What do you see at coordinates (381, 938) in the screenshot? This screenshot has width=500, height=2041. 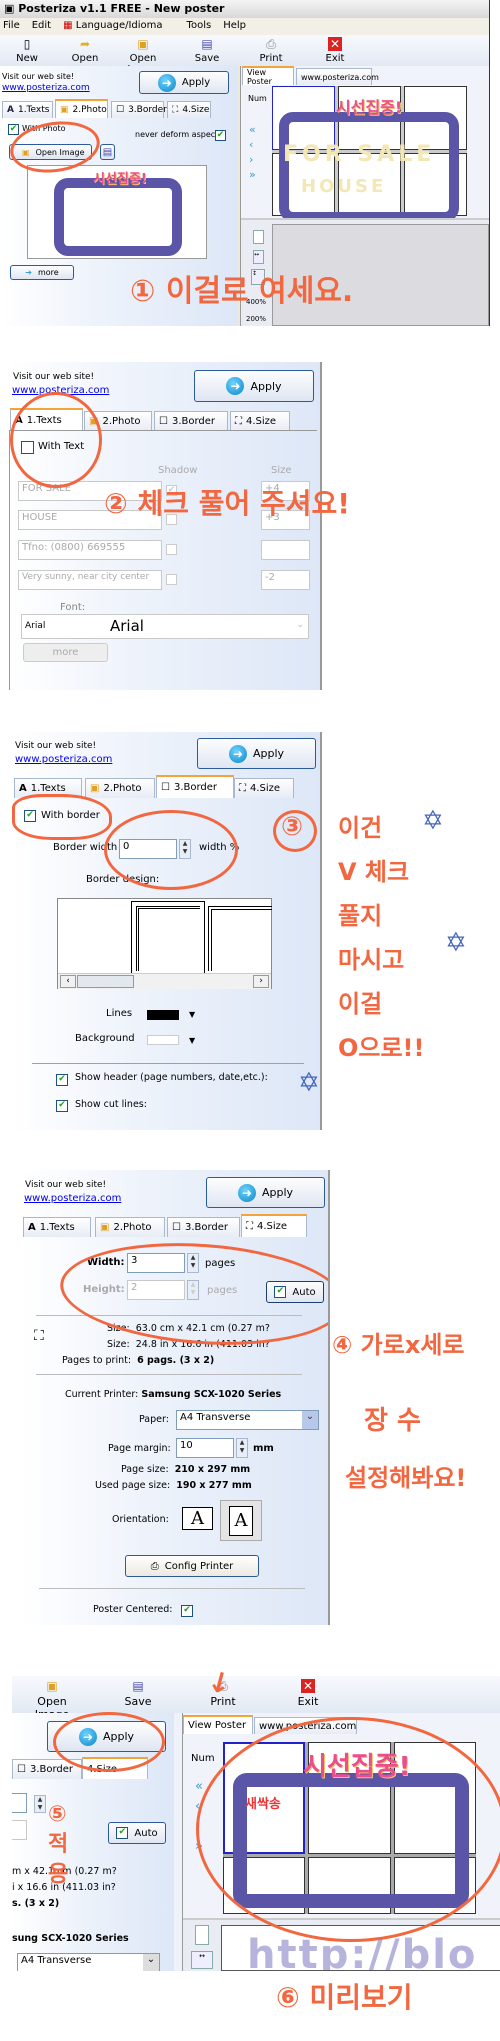 I see `annotation-step3-text: 이건 V 체크 풀지 마시고 이걸 O으로!!` at bounding box center [381, 938].